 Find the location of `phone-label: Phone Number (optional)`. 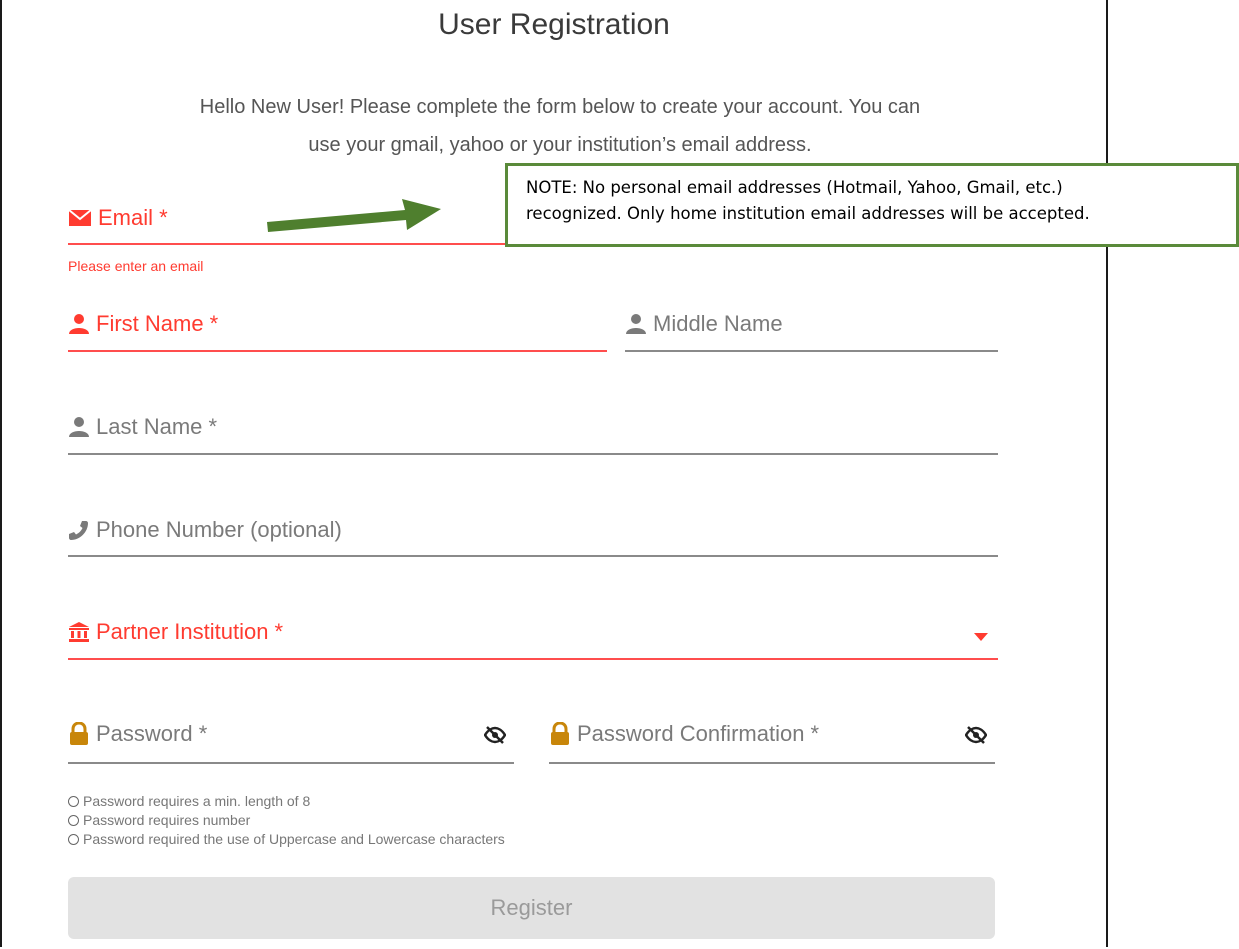

phone-label: Phone Number (optional) is located at coordinates (219, 529).